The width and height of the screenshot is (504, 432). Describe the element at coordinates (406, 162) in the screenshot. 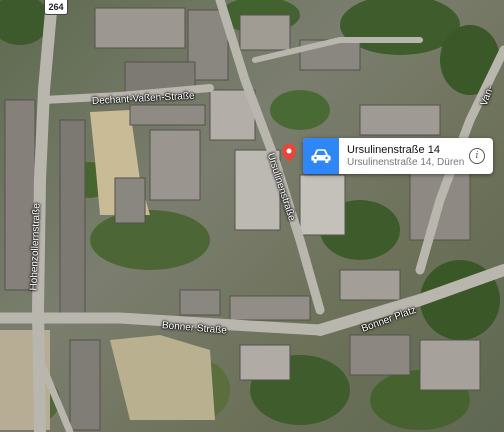

I see `callout-subtitle: Ursulinenstraße 14, Düren` at that location.